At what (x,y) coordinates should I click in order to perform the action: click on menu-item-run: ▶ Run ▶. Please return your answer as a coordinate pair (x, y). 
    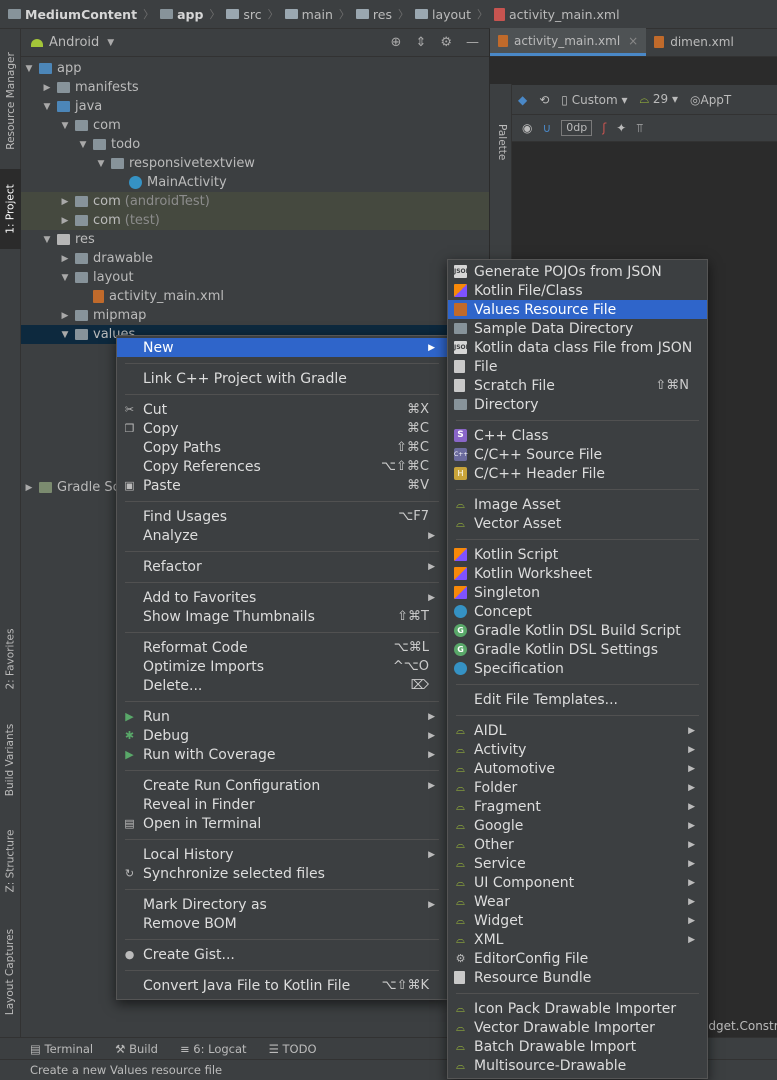
    Looking at the image, I should click on (282, 716).